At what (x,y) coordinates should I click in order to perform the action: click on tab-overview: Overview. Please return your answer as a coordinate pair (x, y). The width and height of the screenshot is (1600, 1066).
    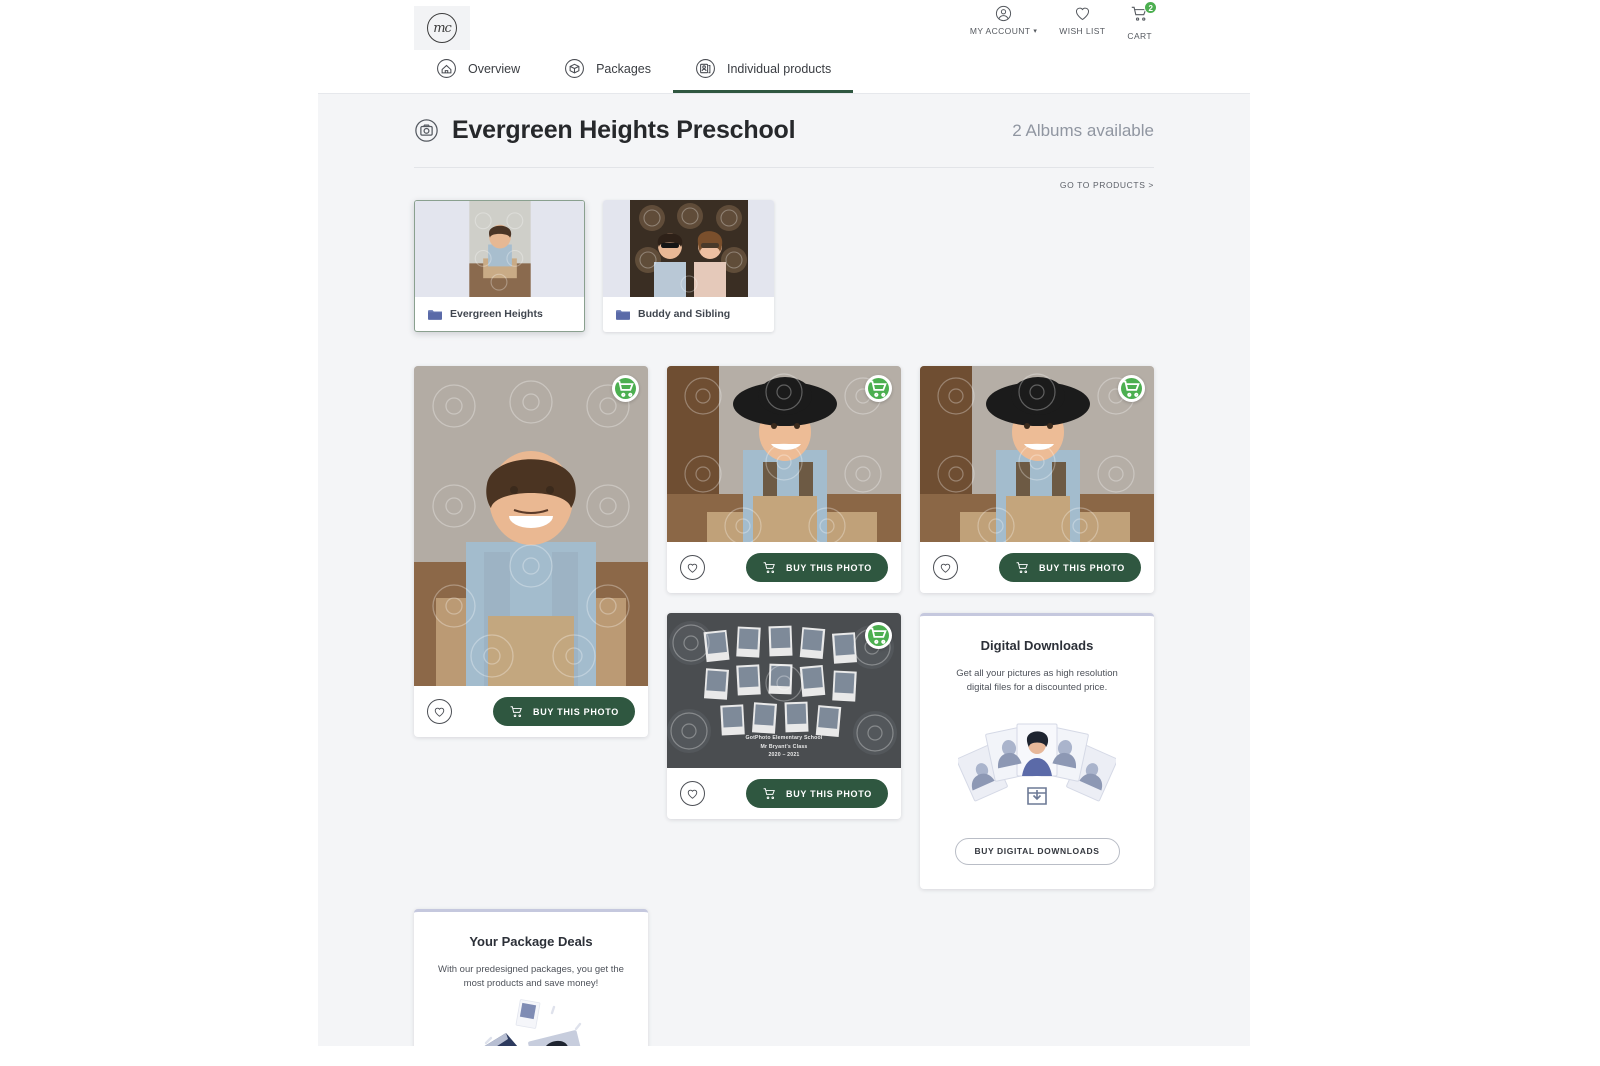
    Looking at the image, I should click on (478, 70).